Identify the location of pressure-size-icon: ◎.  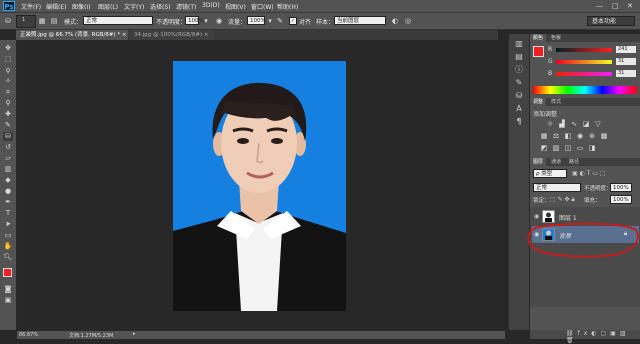
(408, 21).